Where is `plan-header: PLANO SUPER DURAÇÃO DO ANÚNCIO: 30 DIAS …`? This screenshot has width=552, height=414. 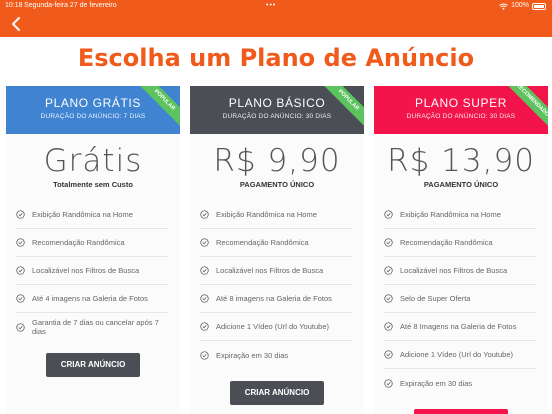
plan-header: PLANO SUPER DURAÇÃO DO ANÚNCIO: 30 DIAS … is located at coordinates (461, 110).